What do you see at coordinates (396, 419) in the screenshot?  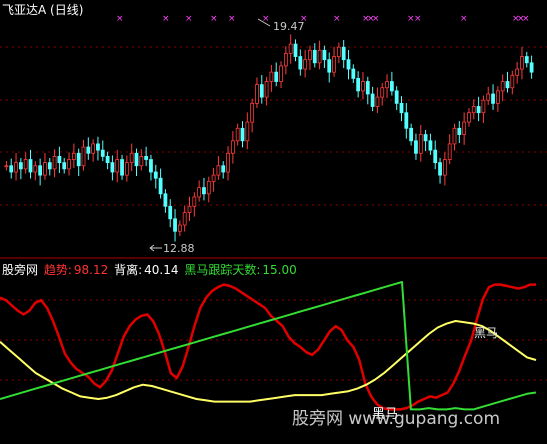 I see `watermark: 股旁网 www.gupang.com` at bounding box center [396, 419].